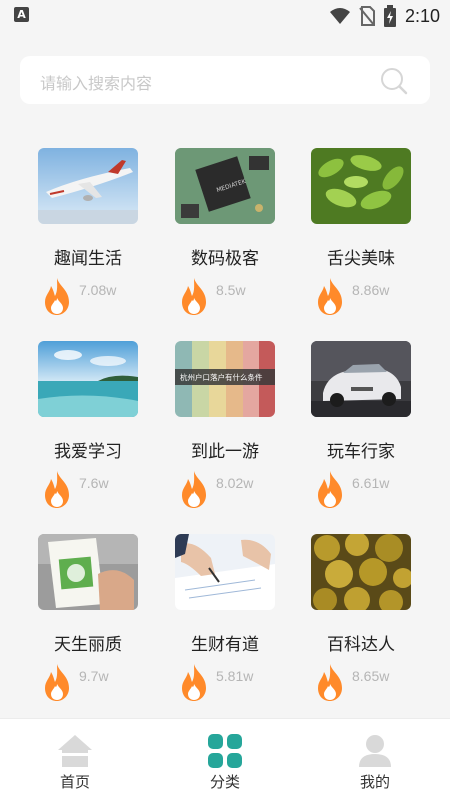 Image resolution: width=450 pixels, height=800 pixels. Describe the element at coordinates (75, 751) in the screenshot. I see `home-icon` at that location.